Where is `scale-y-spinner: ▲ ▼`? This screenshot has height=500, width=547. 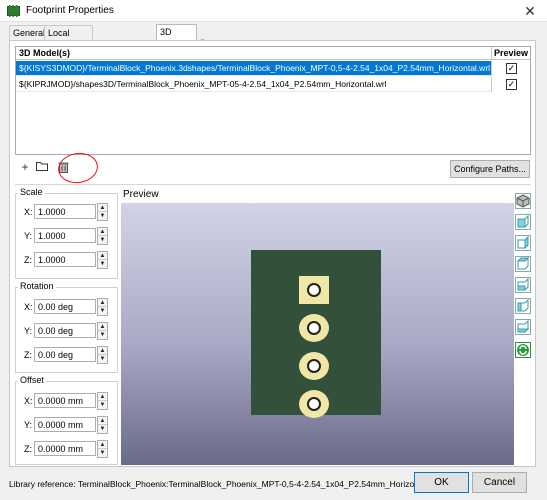 scale-y-spinner: ▲ ▼ is located at coordinates (102, 236).